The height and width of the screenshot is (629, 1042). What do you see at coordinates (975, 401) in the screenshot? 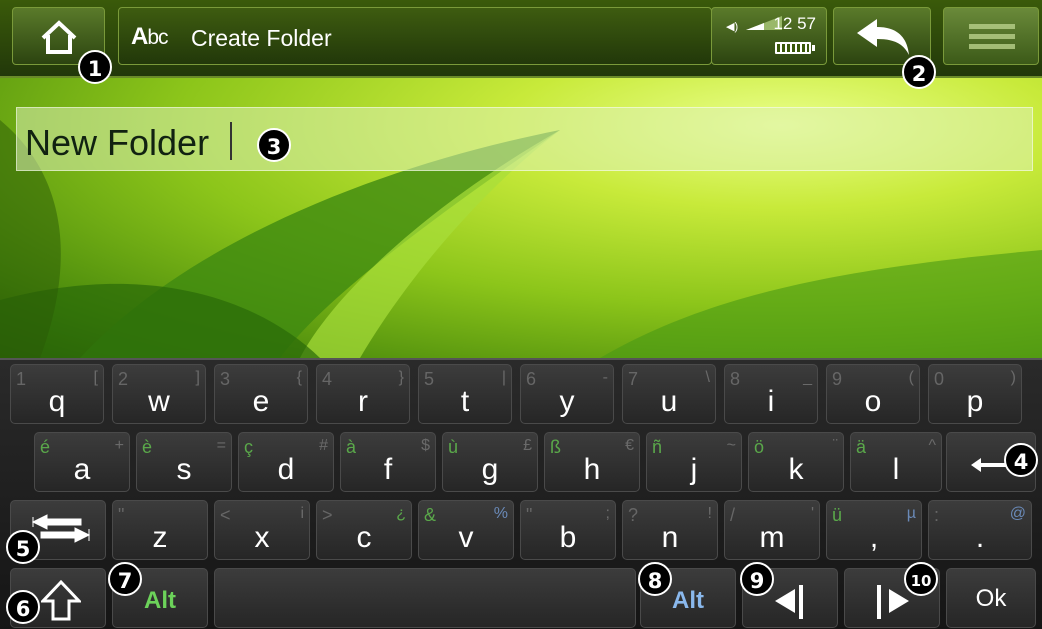
I see `key-p-label: p` at bounding box center [975, 401].